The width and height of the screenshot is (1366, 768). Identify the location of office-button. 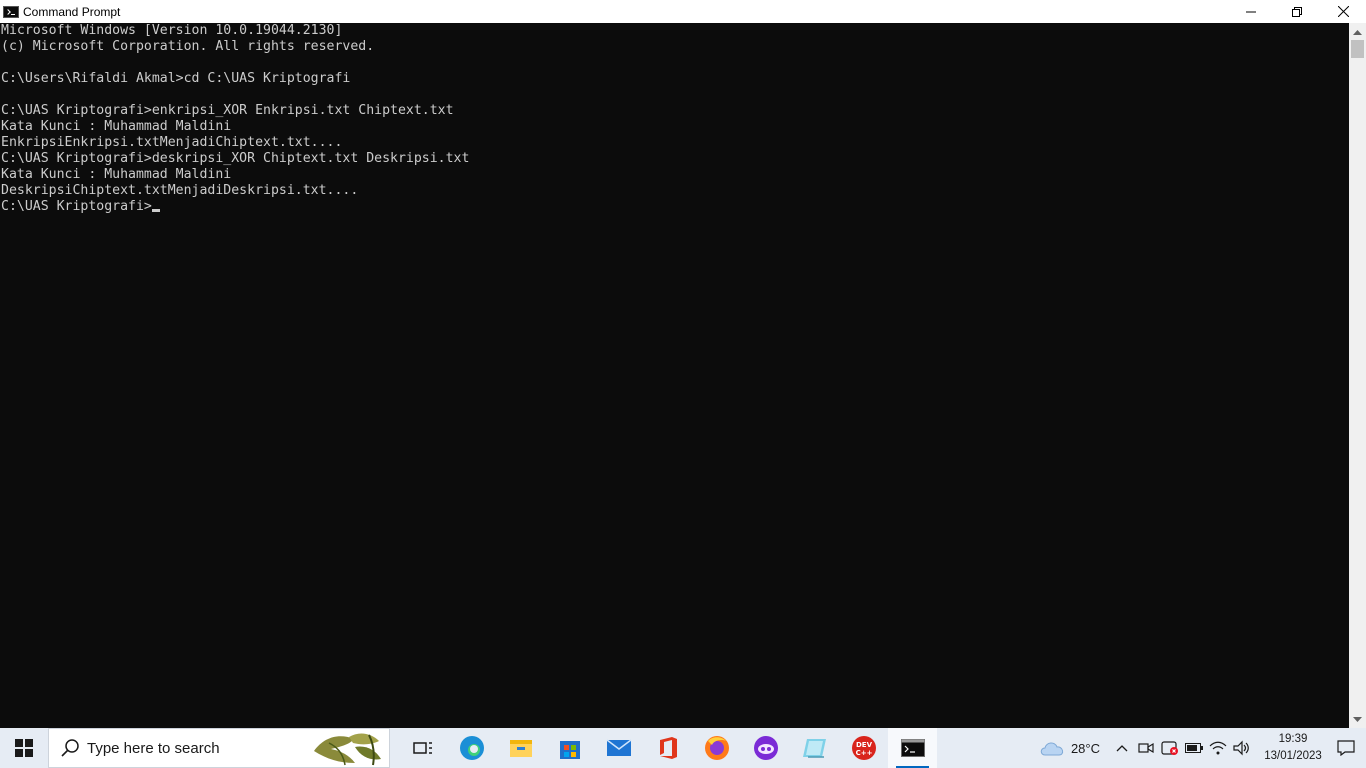
(667, 748).